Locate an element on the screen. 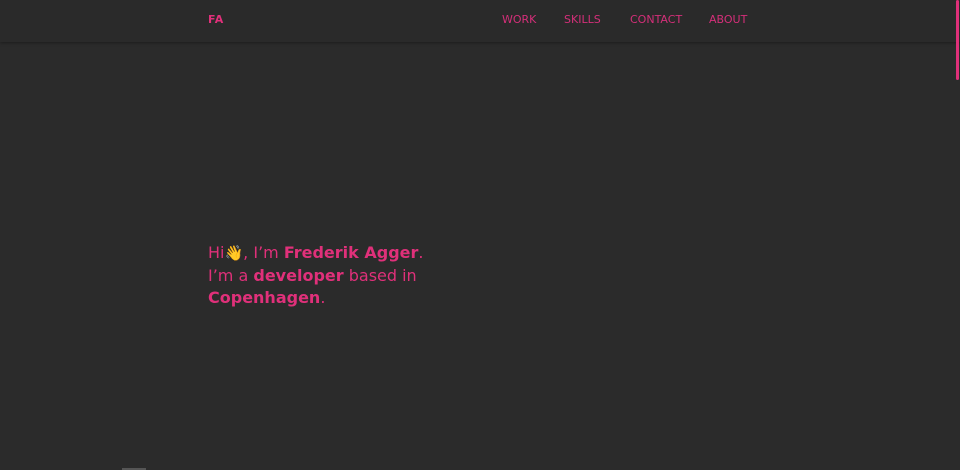 This screenshot has width=960, height=470. city-period-text: . is located at coordinates (323, 297).